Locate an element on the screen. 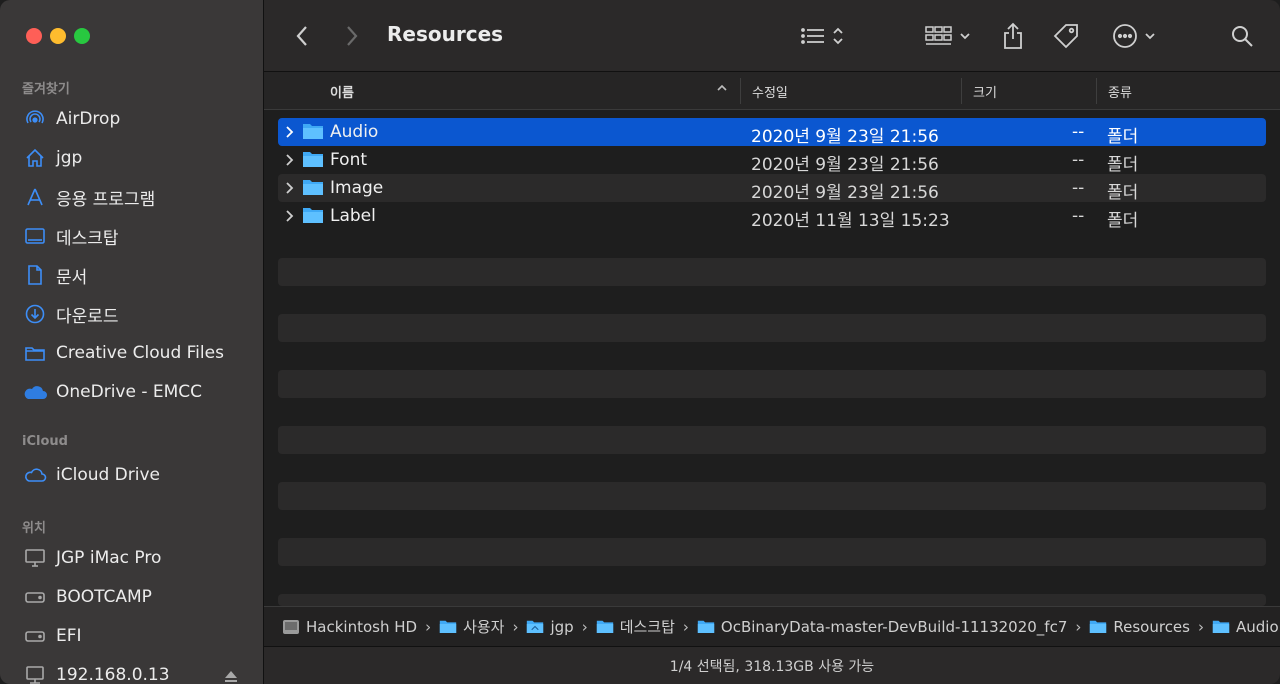 Image resolution: width=1280 pixels, height=684 pixels. sidebar-item-label: JGP iMac Pro is located at coordinates (109, 558).